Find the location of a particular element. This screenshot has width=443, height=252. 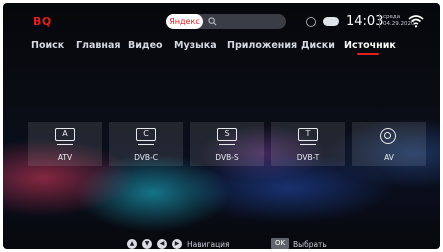

toggle-icon is located at coordinates (331, 21).